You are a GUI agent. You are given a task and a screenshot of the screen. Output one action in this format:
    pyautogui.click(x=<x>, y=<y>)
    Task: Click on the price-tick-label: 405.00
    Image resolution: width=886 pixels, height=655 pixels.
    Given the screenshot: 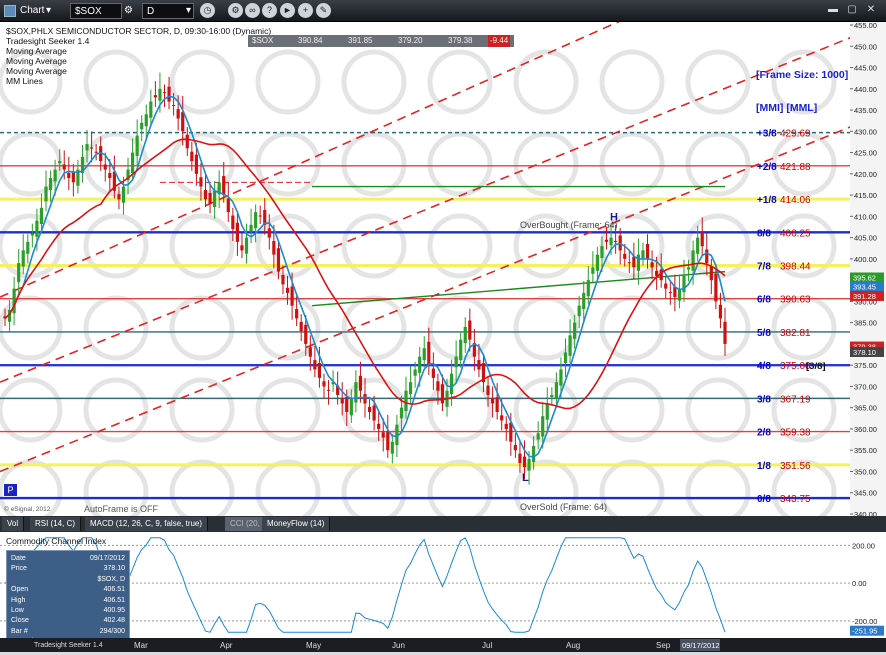 What is the action you would take?
    pyautogui.click(x=865, y=238)
    